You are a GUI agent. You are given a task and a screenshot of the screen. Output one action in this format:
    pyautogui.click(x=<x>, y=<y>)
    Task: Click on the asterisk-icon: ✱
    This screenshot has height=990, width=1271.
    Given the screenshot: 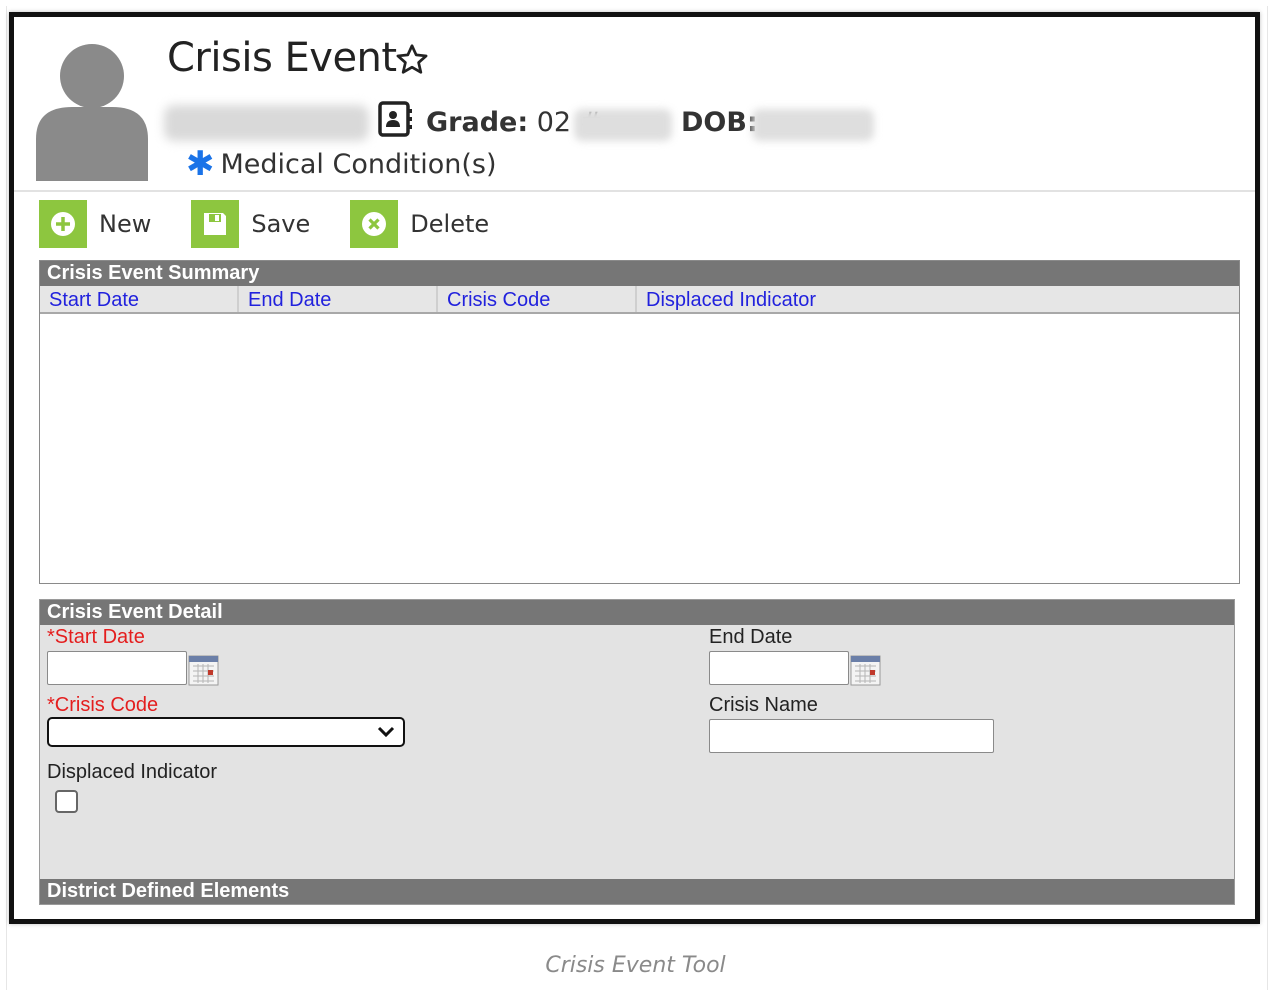 What is the action you would take?
    pyautogui.click(x=200, y=164)
    